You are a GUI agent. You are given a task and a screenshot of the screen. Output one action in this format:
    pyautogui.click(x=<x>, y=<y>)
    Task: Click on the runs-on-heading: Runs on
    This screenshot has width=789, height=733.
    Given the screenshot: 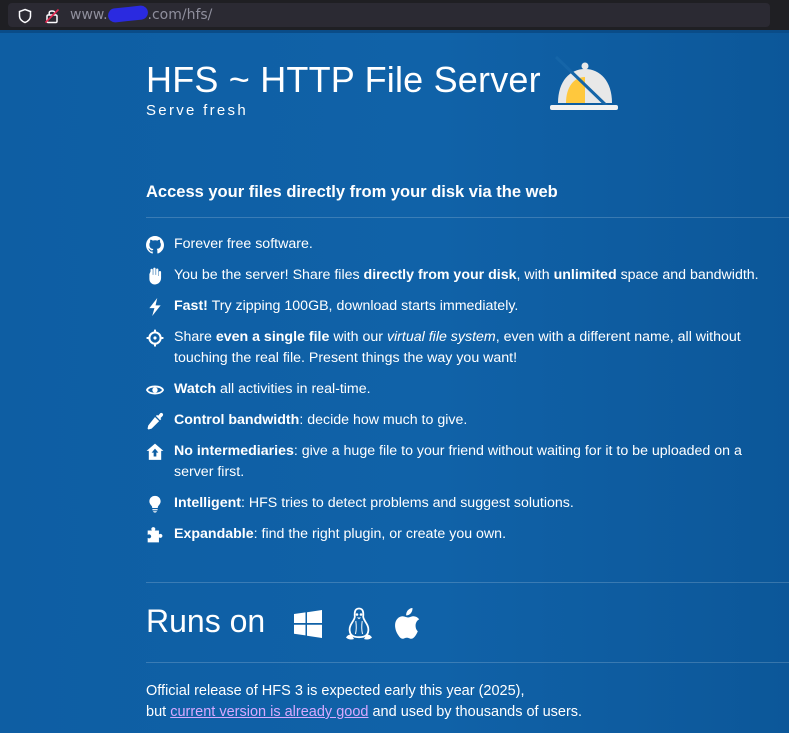 What is the action you would take?
    pyautogui.click(x=206, y=621)
    